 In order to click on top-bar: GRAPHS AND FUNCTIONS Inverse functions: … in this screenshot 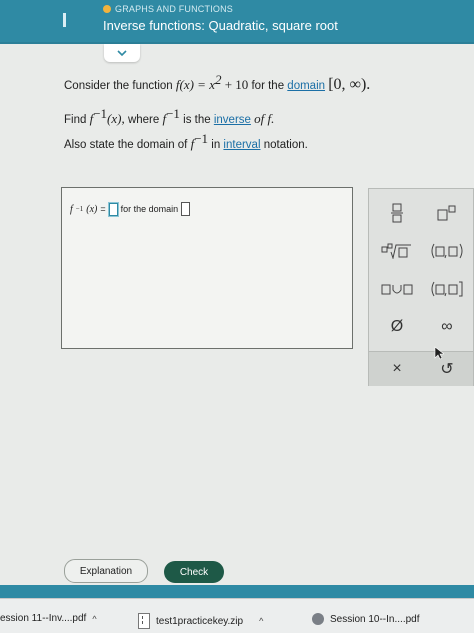, I will do `click(237, 21)`.